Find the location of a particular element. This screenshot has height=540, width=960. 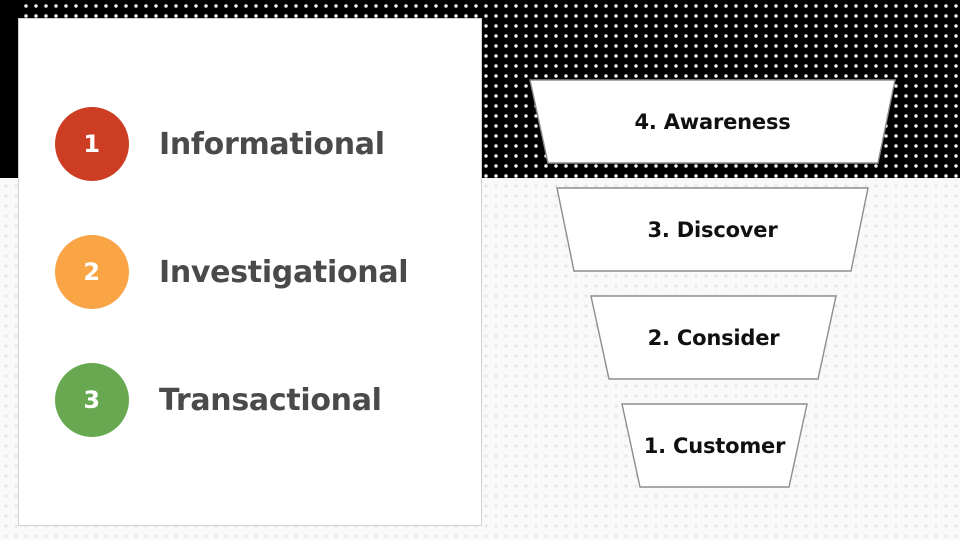

badge-number-2: 2 is located at coordinates (92, 272).